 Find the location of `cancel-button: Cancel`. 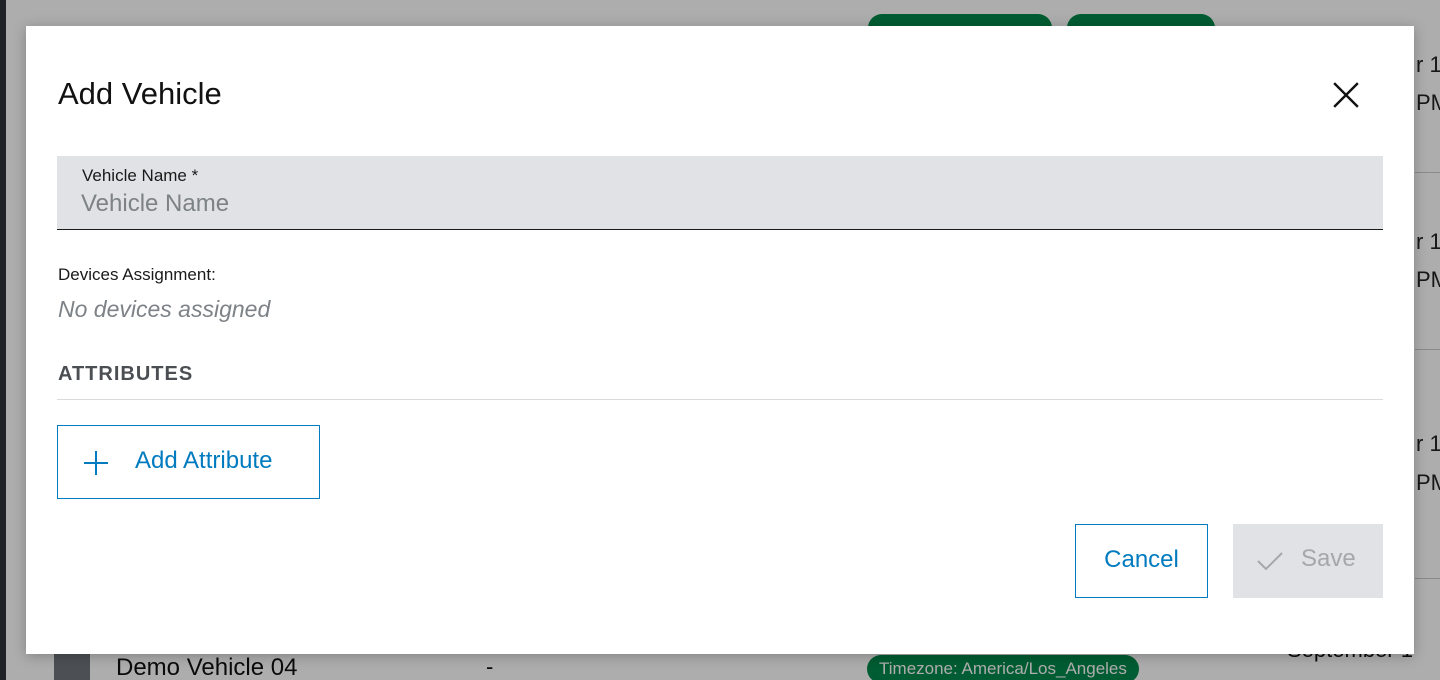

cancel-button: Cancel is located at coordinates (1141, 561).